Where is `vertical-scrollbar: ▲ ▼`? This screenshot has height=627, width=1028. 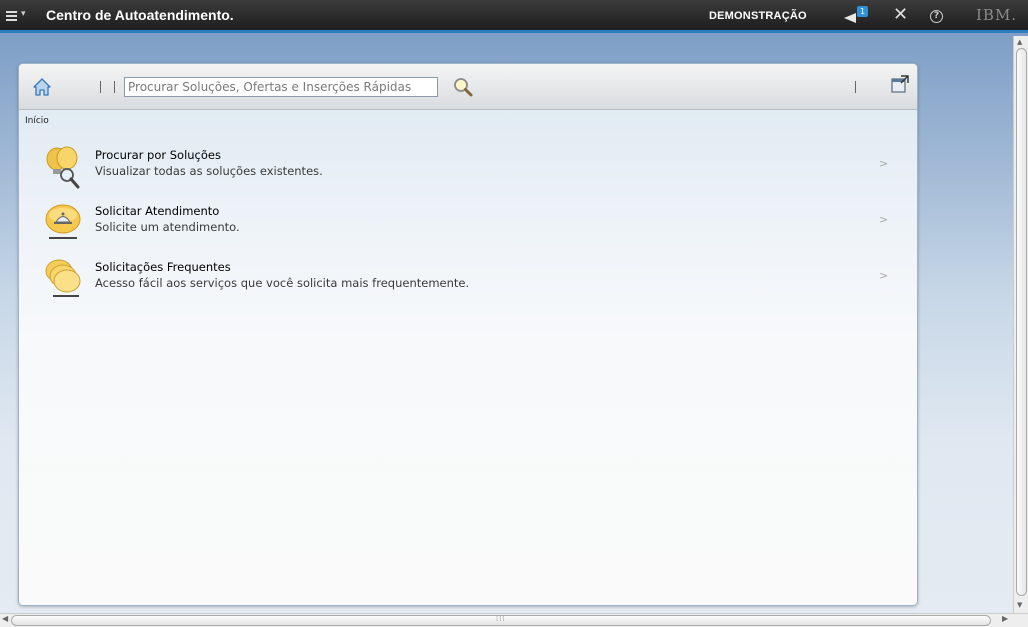 vertical-scrollbar: ▲ ▼ is located at coordinates (1020, 324).